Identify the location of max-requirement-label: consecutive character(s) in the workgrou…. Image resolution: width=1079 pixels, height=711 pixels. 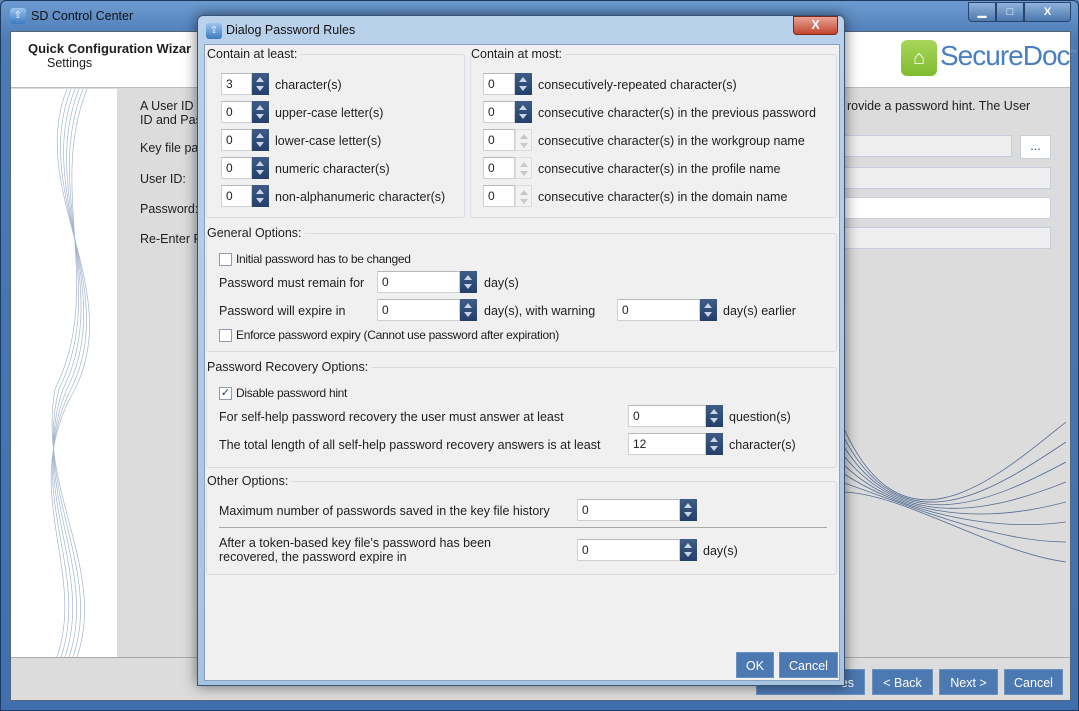
(671, 141).